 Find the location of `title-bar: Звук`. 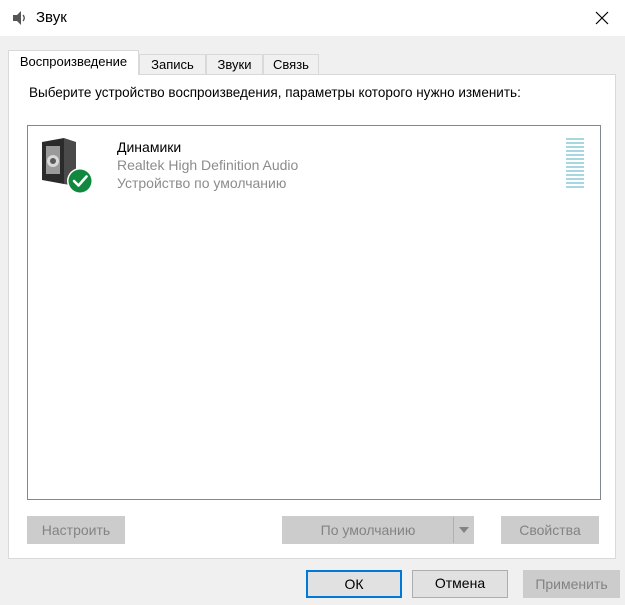

title-bar: Звук is located at coordinates (312, 18).